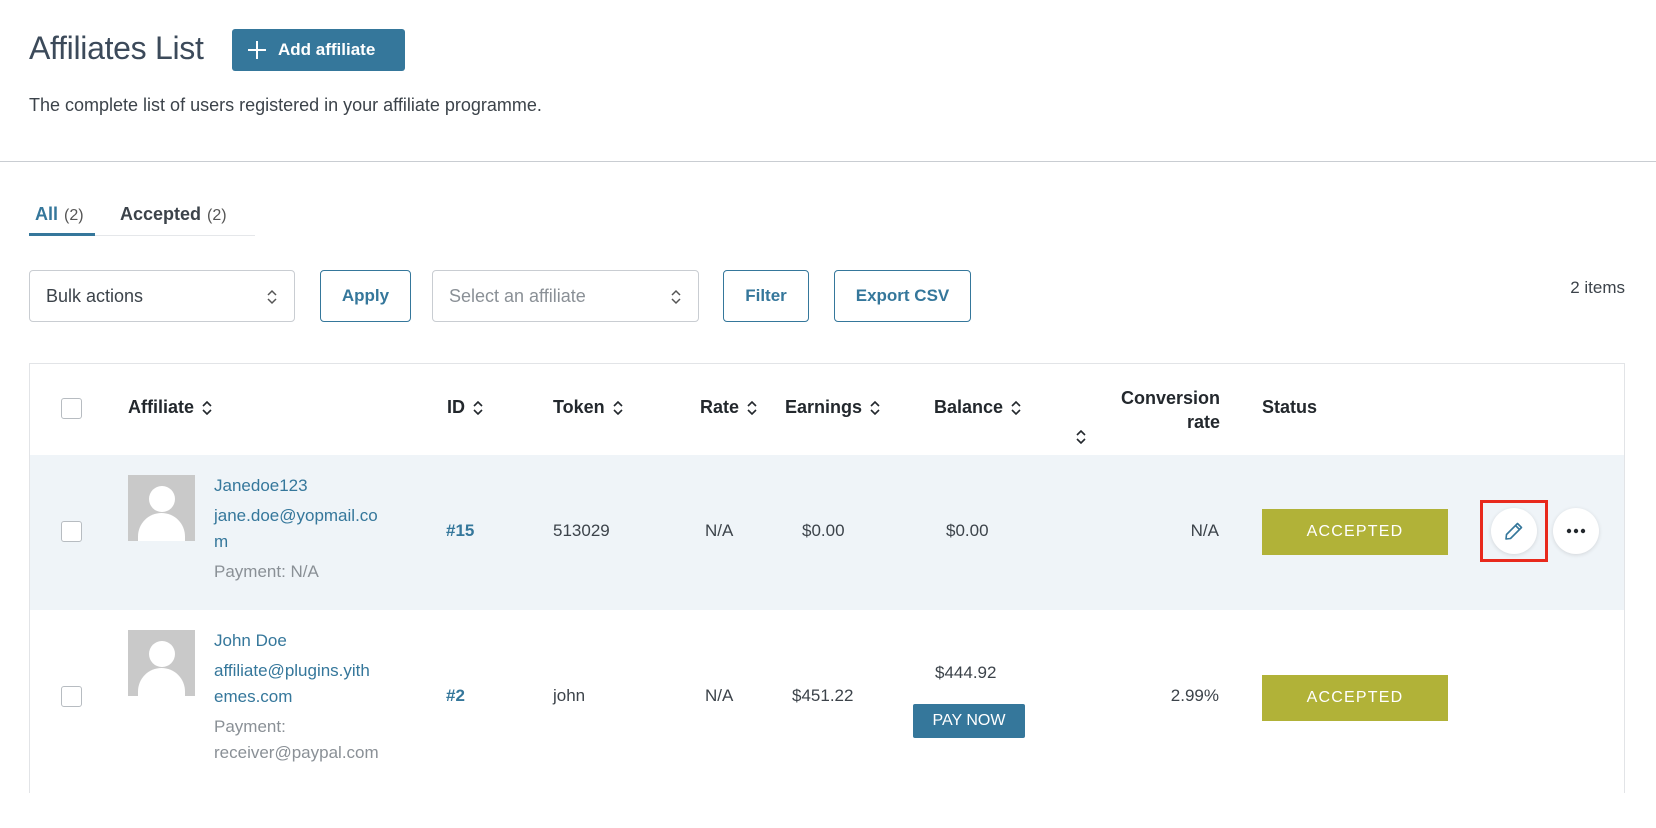 This screenshot has height=828, width=1656. Describe the element at coordinates (71, 408) in the screenshot. I see `select-all-checkbox` at that location.